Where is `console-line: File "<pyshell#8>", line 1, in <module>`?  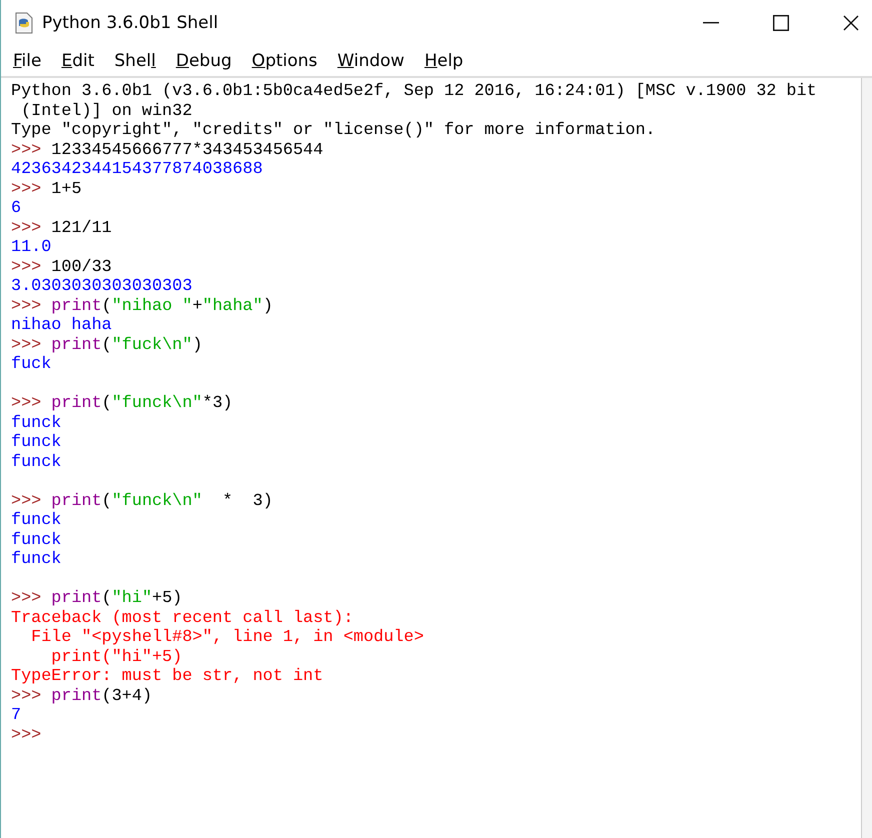 console-line: File "<pyshell#8>", line 1, in <module> is located at coordinates (227, 638).